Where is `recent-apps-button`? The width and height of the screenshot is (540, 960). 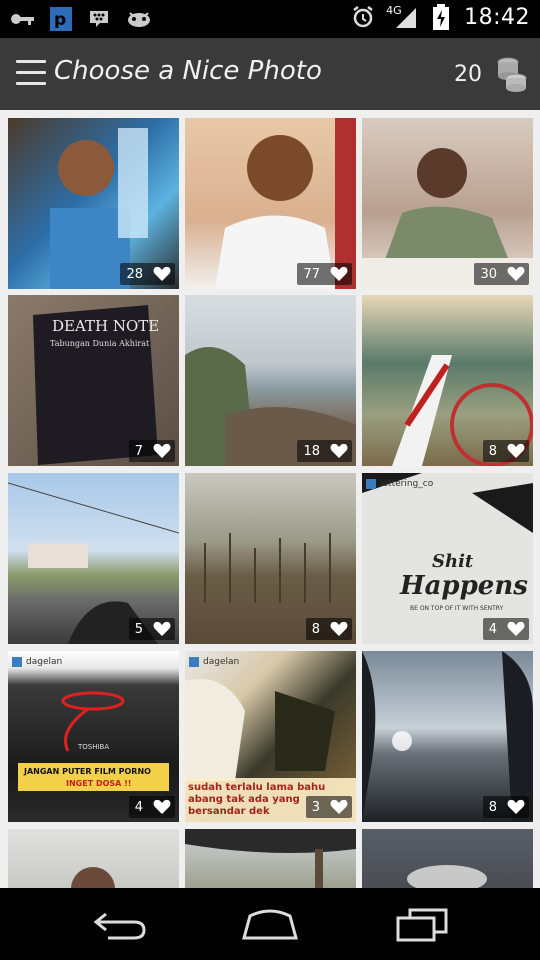 recent-apps-button is located at coordinates (422, 924).